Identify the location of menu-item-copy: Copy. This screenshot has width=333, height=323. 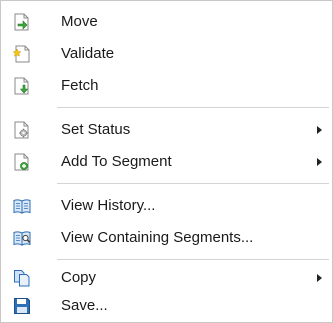
(165, 278).